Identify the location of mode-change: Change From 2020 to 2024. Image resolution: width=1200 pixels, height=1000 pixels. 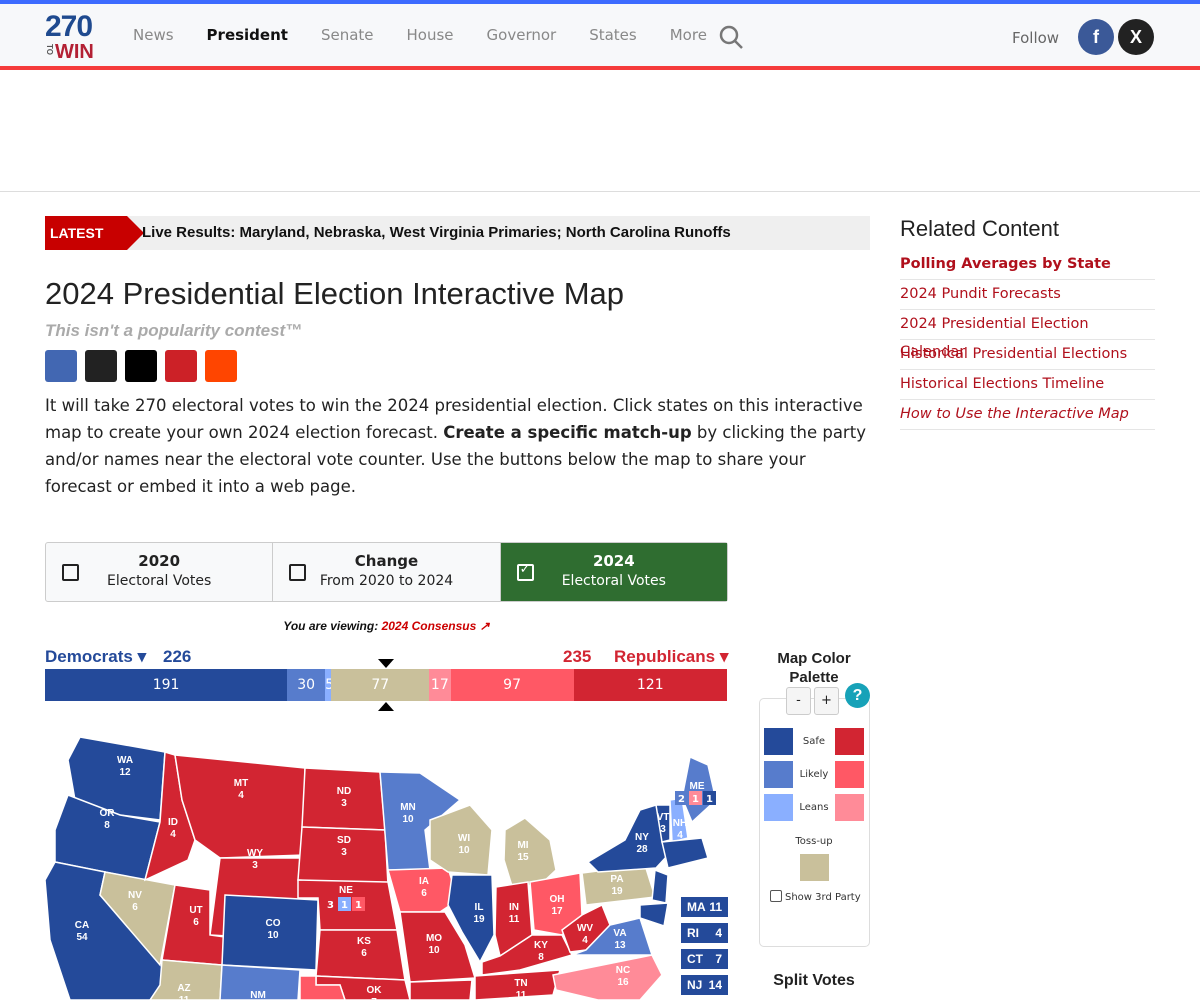
(387, 572).